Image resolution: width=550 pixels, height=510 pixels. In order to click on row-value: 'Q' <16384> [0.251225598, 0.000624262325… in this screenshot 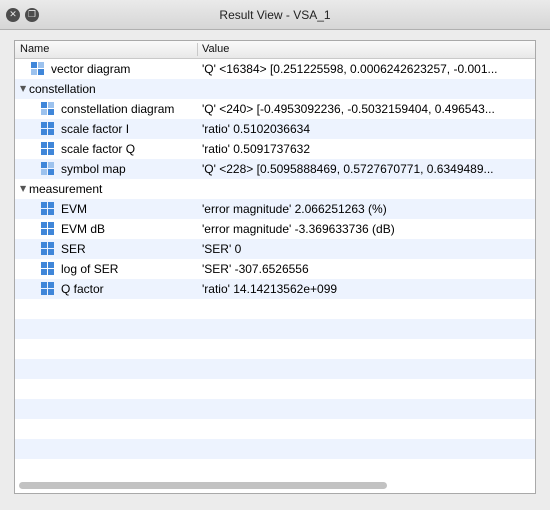, I will do `click(350, 69)`.